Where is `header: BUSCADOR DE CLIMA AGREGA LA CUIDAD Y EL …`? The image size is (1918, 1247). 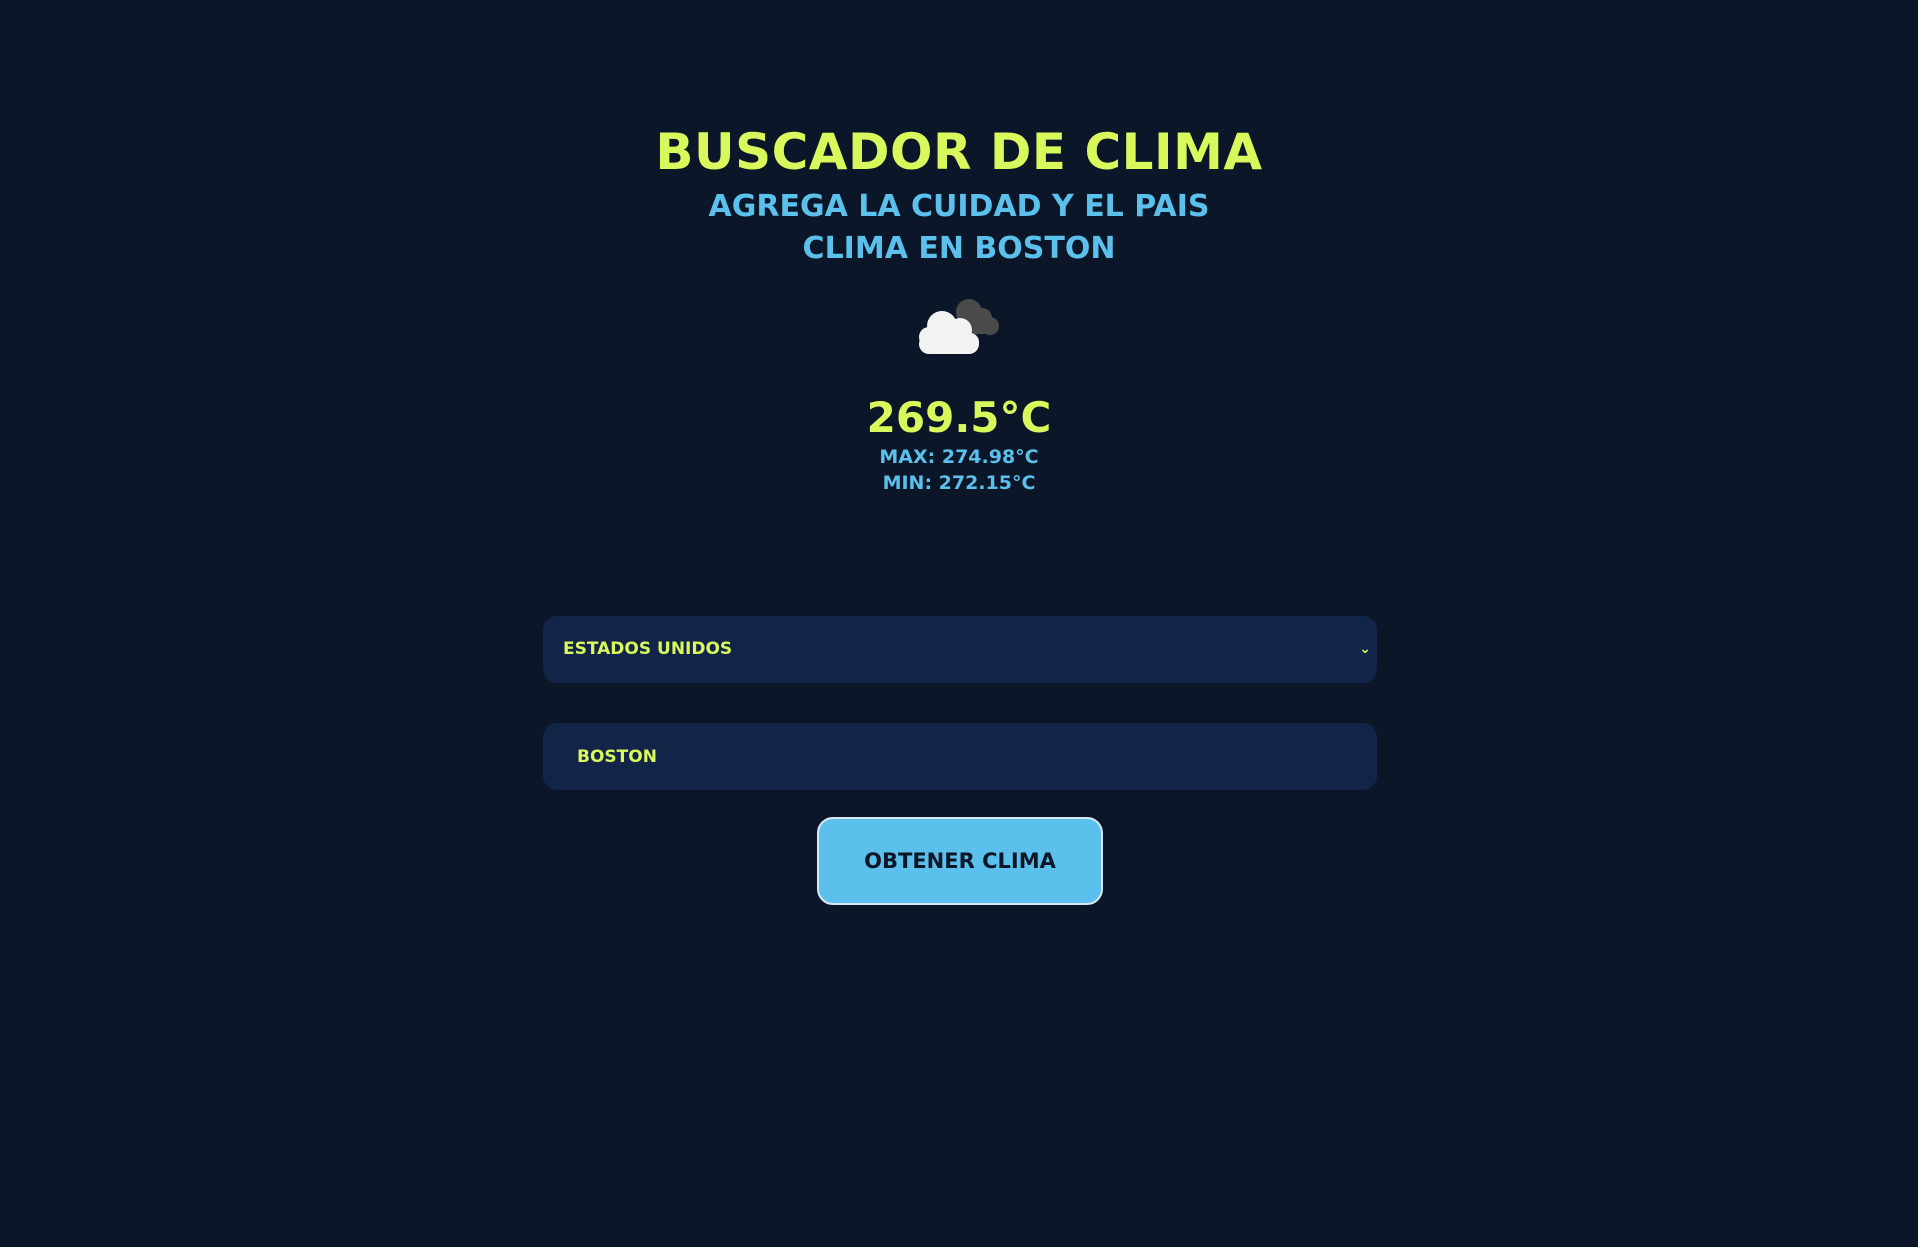
header: BUSCADOR DE CLIMA AGREGA LA CUIDAD Y EL … is located at coordinates (959, 194).